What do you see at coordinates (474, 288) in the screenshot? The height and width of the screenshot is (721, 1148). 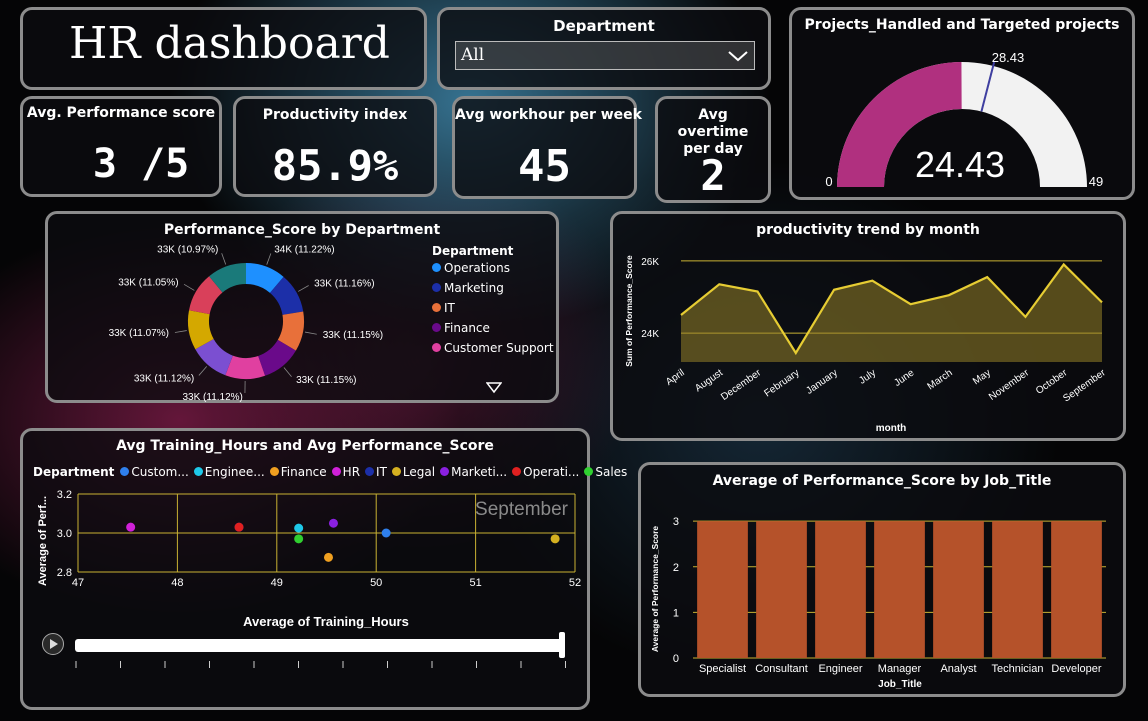 I see `legend-label: Marketing` at bounding box center [474, 288].